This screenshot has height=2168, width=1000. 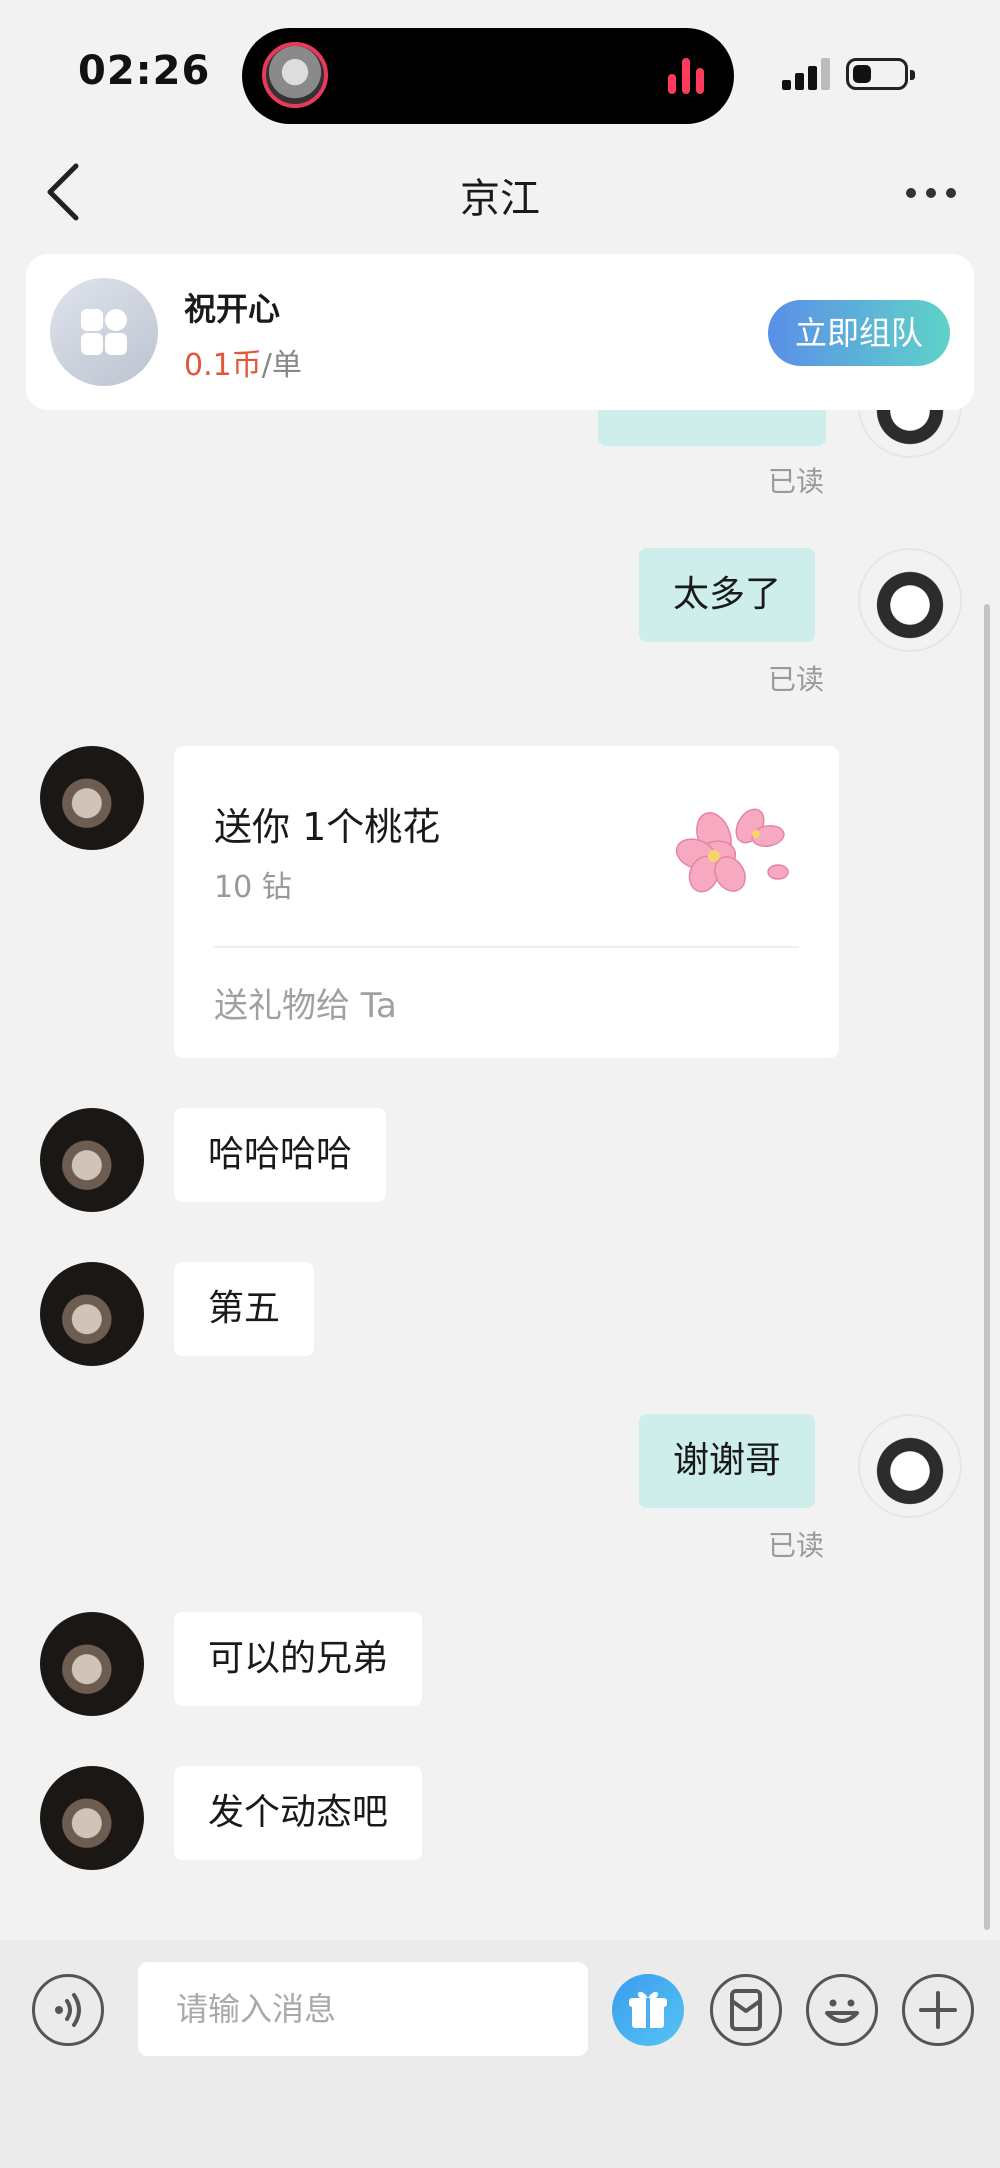 I want to click on service-name: 祝开心, so click(x=232, y=309).